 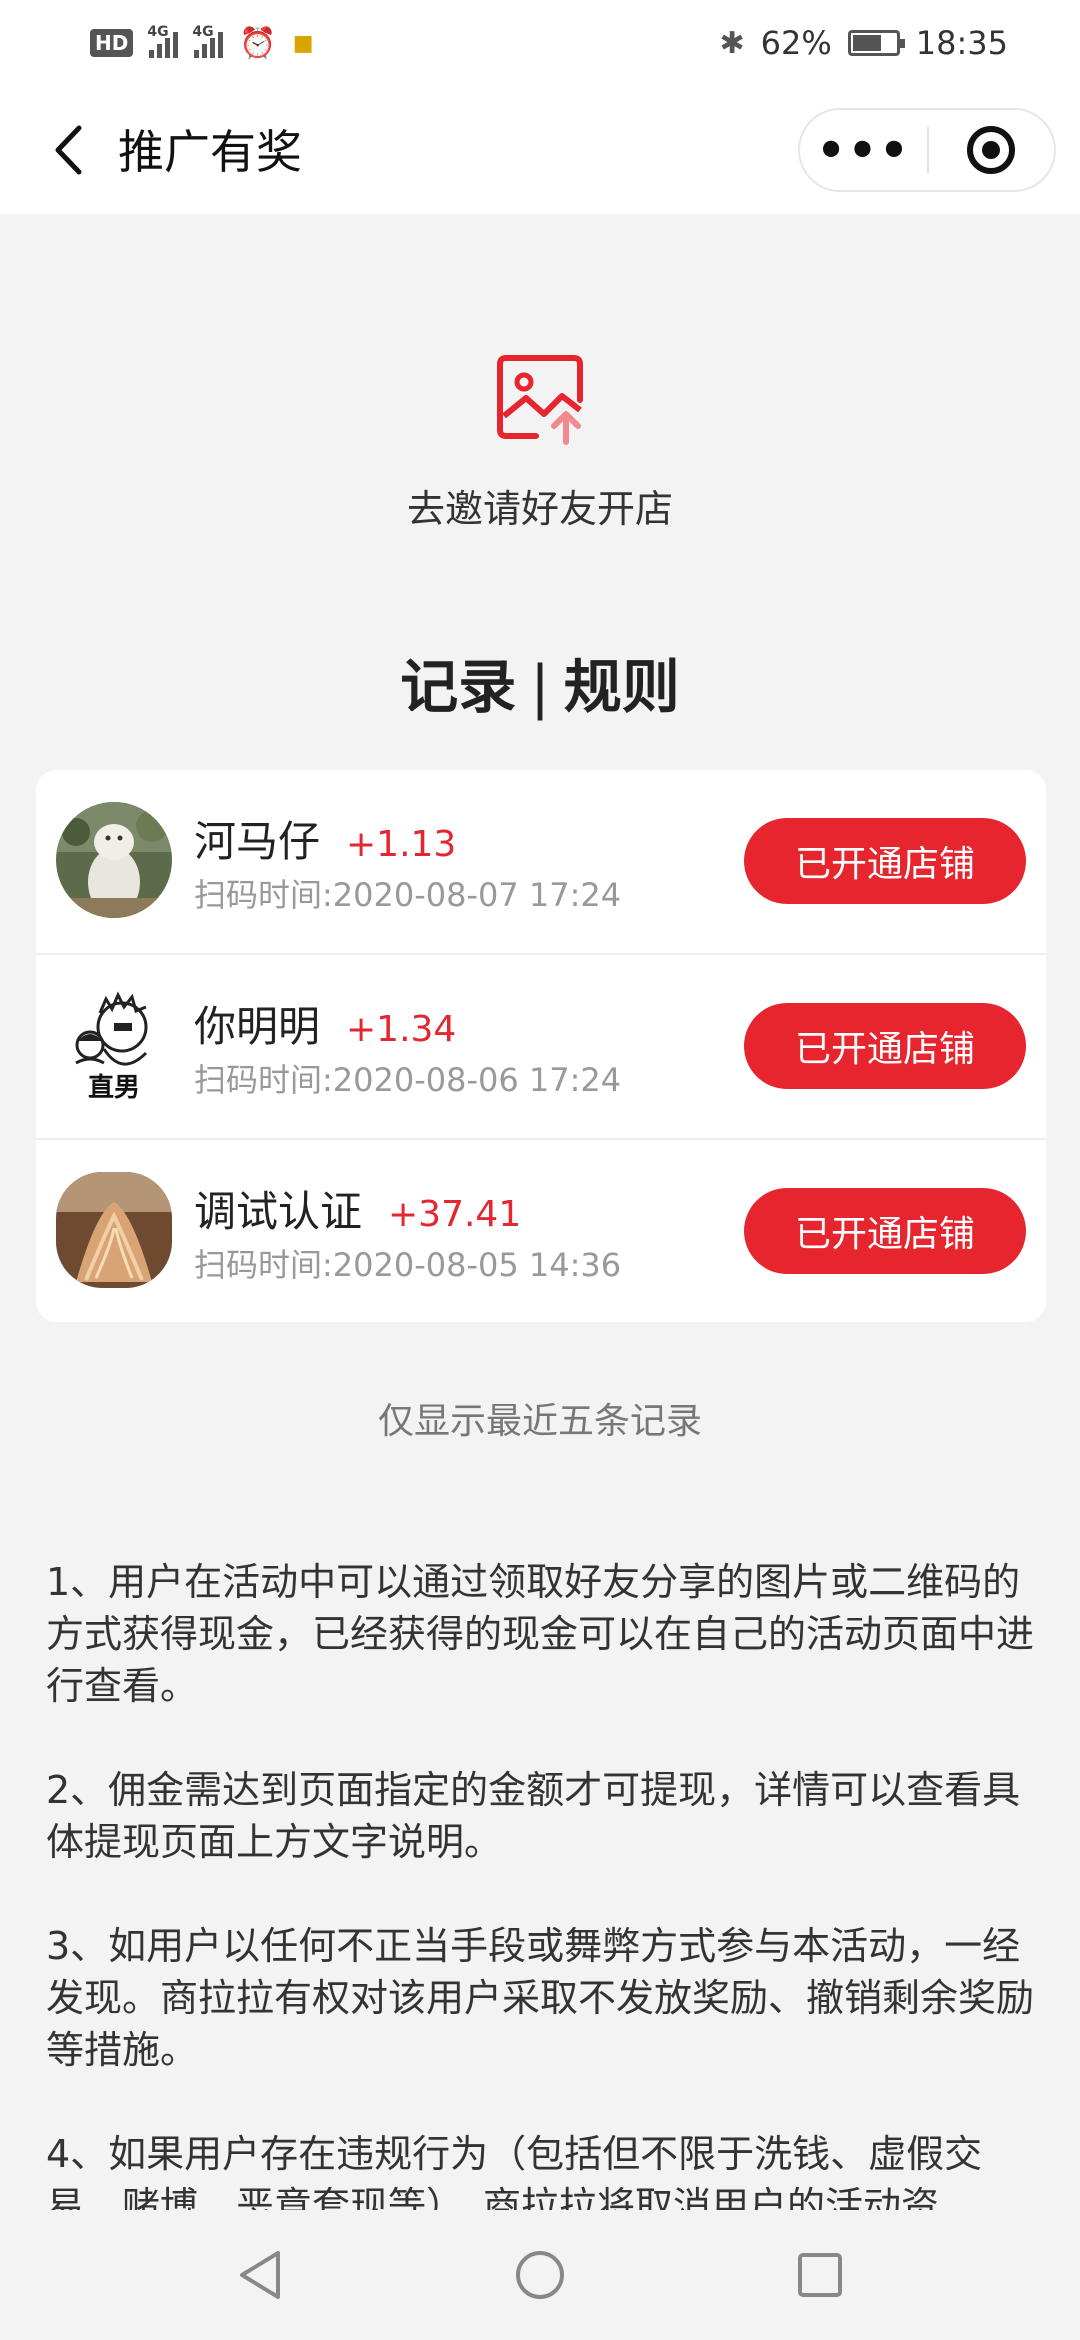 I want to click on record-amount: +37.41, so click(x=455, y=1214).